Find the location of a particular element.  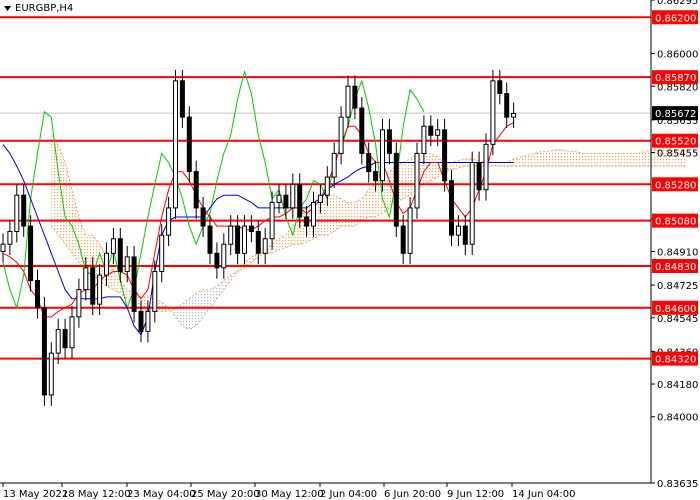

price-tick-label: 0.84725 is located at coordinates (677, 286).